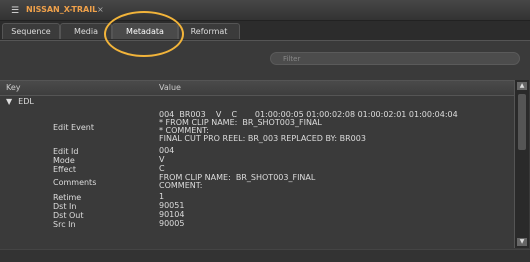 This screenshot has height=262, width=530. Describe the element at coordinates (522, 122) in the screenshot. I see `scrollbar-thumb` at that location.